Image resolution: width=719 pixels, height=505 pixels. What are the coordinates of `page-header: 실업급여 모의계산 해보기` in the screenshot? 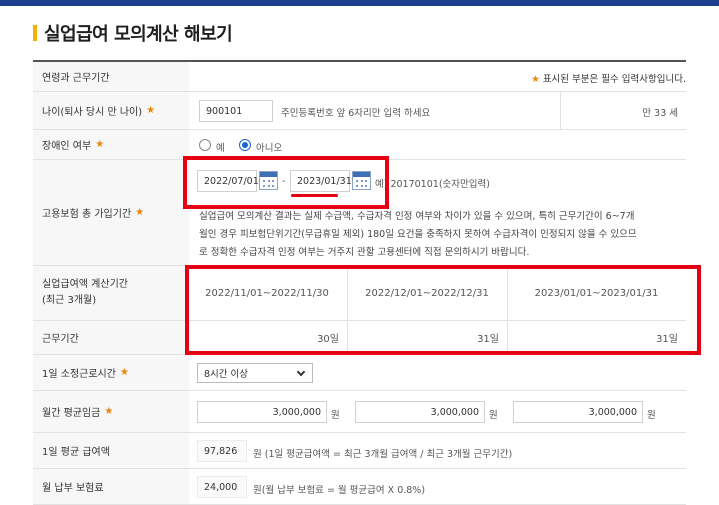 It's located at (133, 33).